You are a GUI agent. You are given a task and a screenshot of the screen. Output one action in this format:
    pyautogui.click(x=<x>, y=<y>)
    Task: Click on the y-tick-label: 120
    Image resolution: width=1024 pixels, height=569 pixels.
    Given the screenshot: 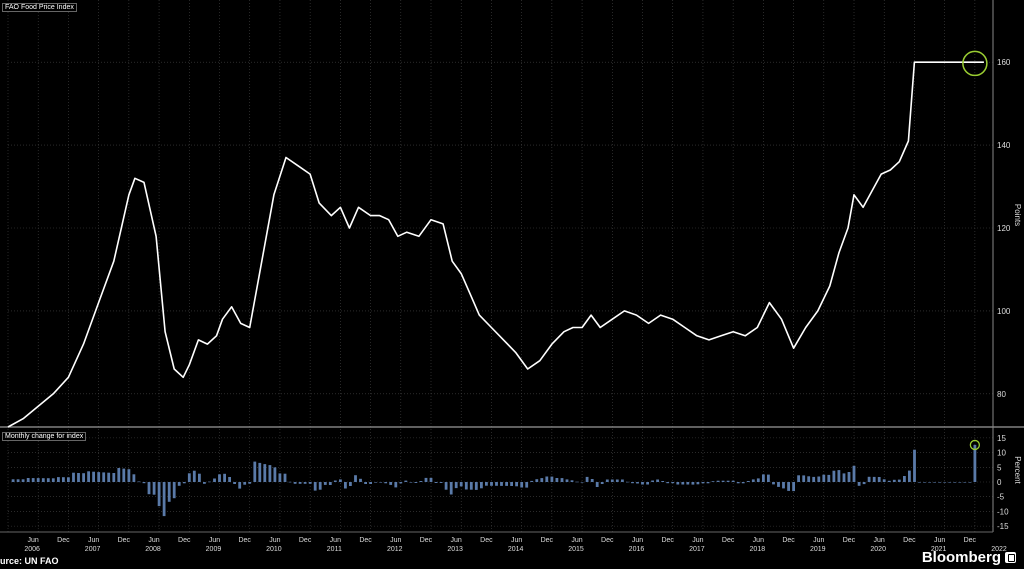 What is the action you would take?
    pyautogui.click(x=1004, y=228)
    